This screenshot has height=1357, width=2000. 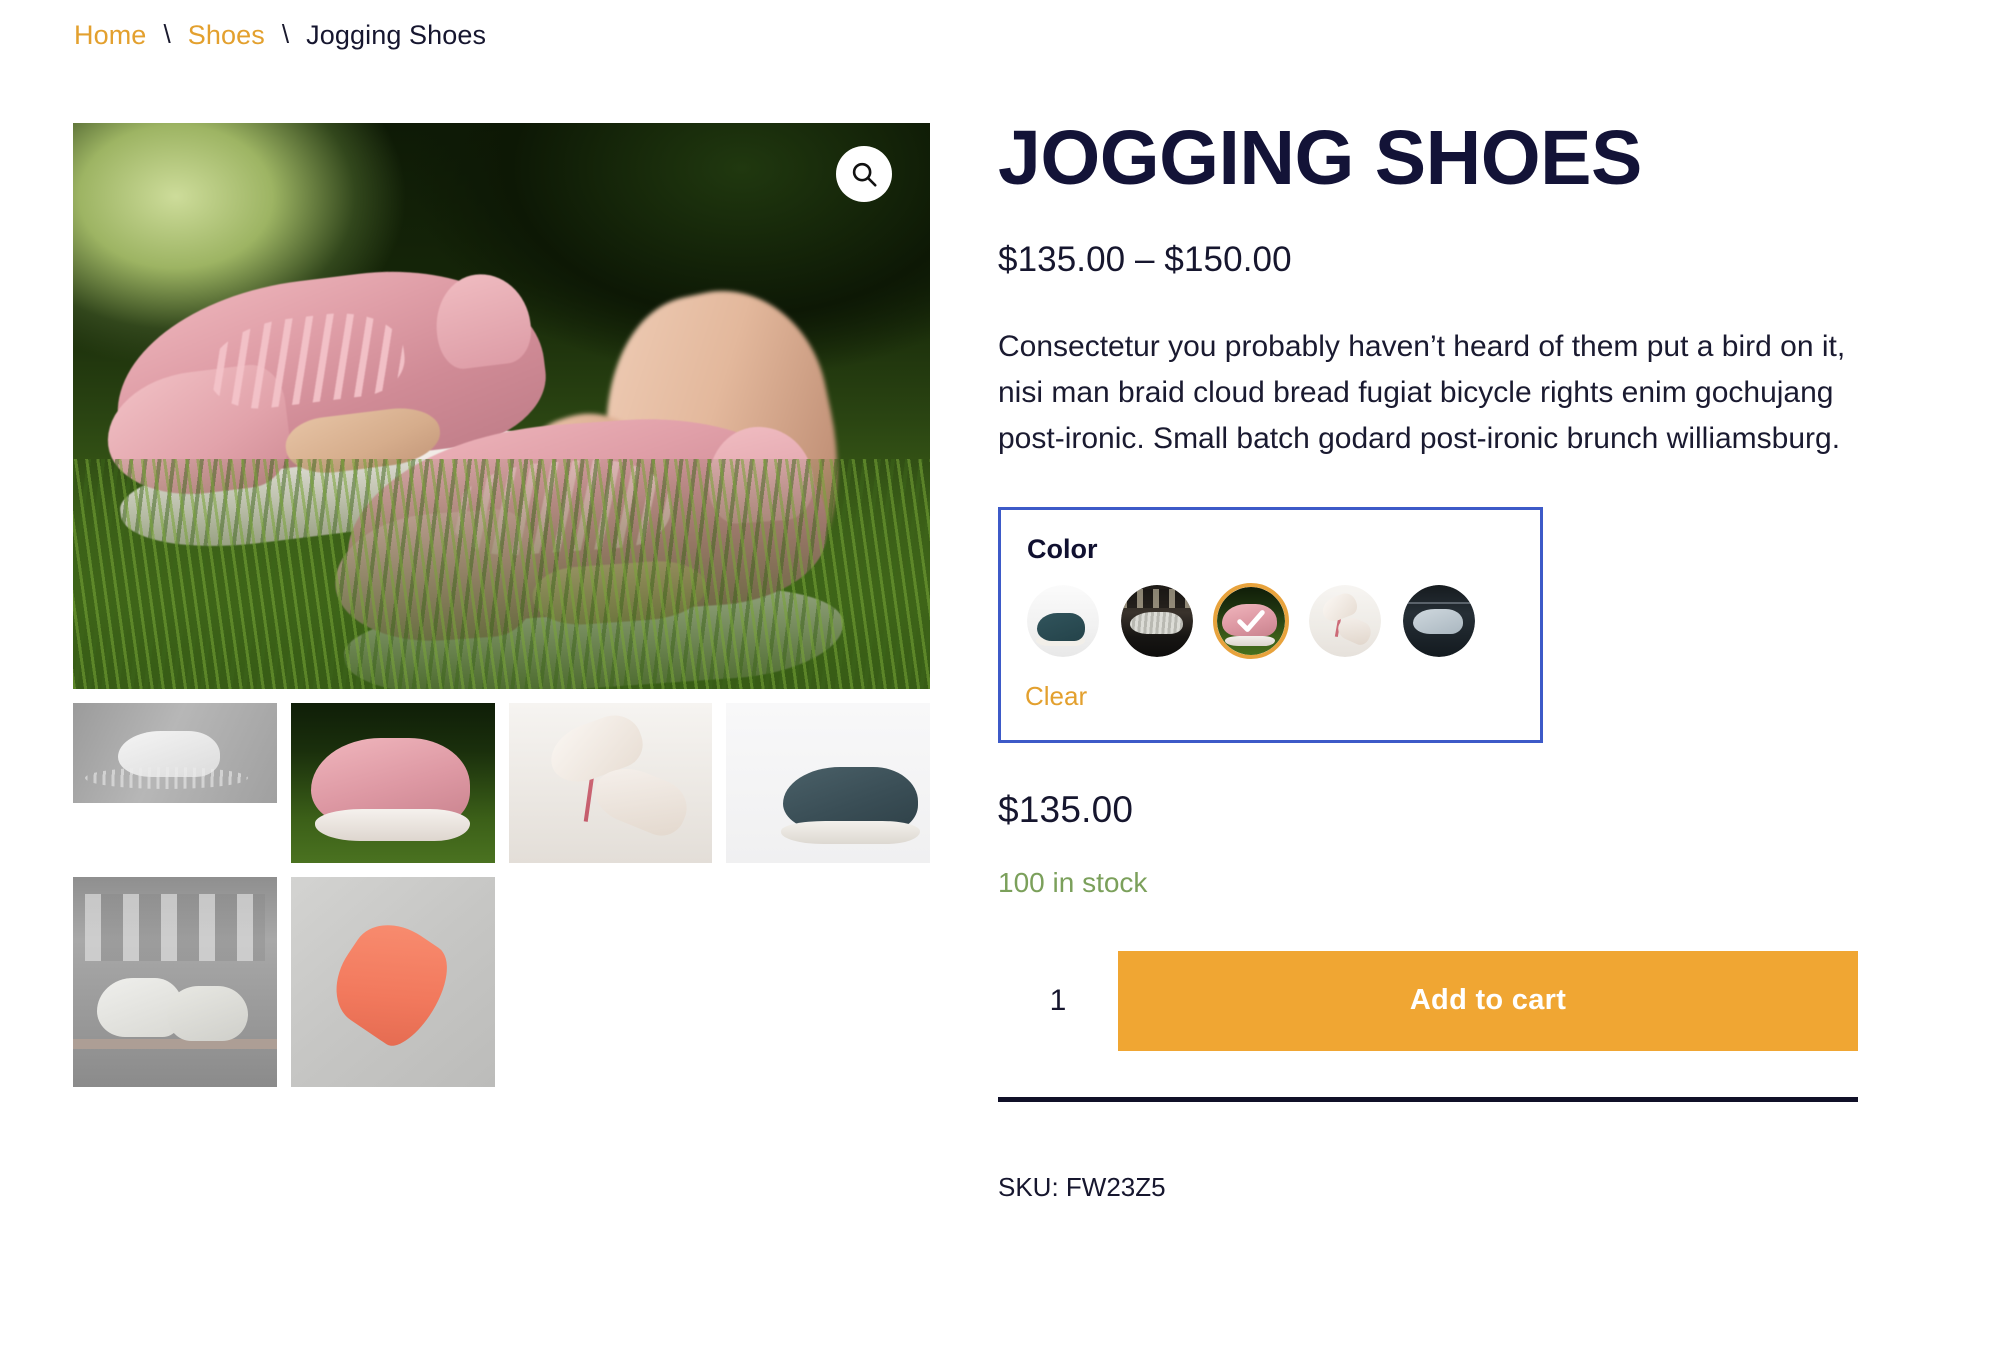 What do you see at coordinates (864, 174) in the screenshot?
I see `search-icon` at bounding box center [864, 174].